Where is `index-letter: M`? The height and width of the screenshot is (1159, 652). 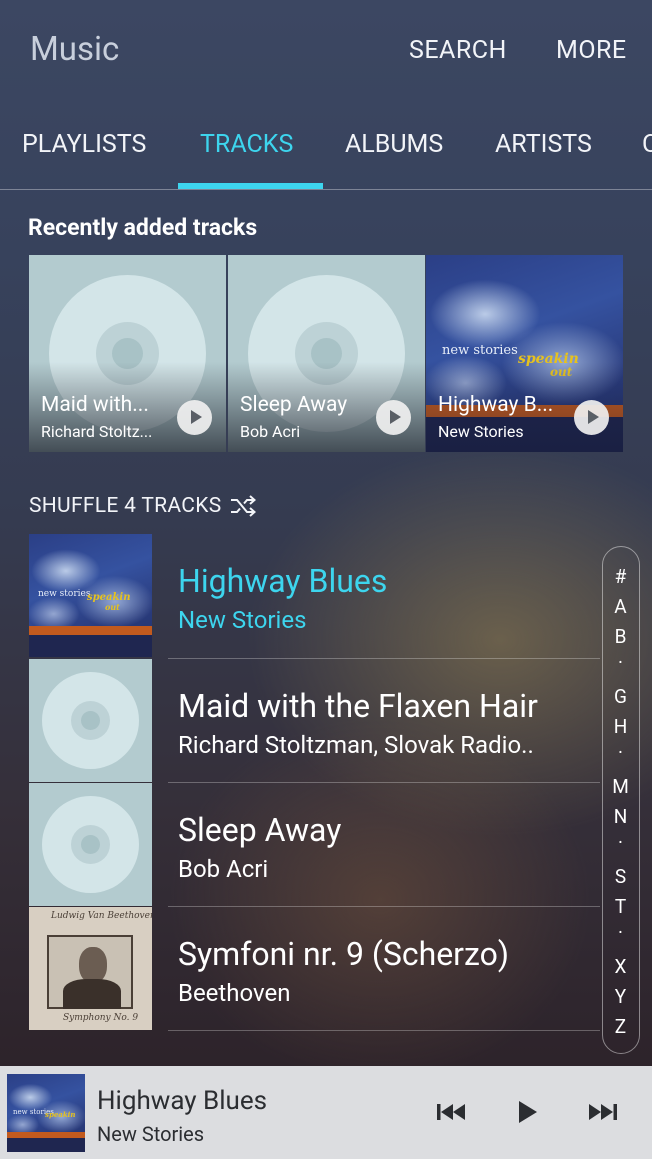 index-letter: M is located at coordinates (620, 786).